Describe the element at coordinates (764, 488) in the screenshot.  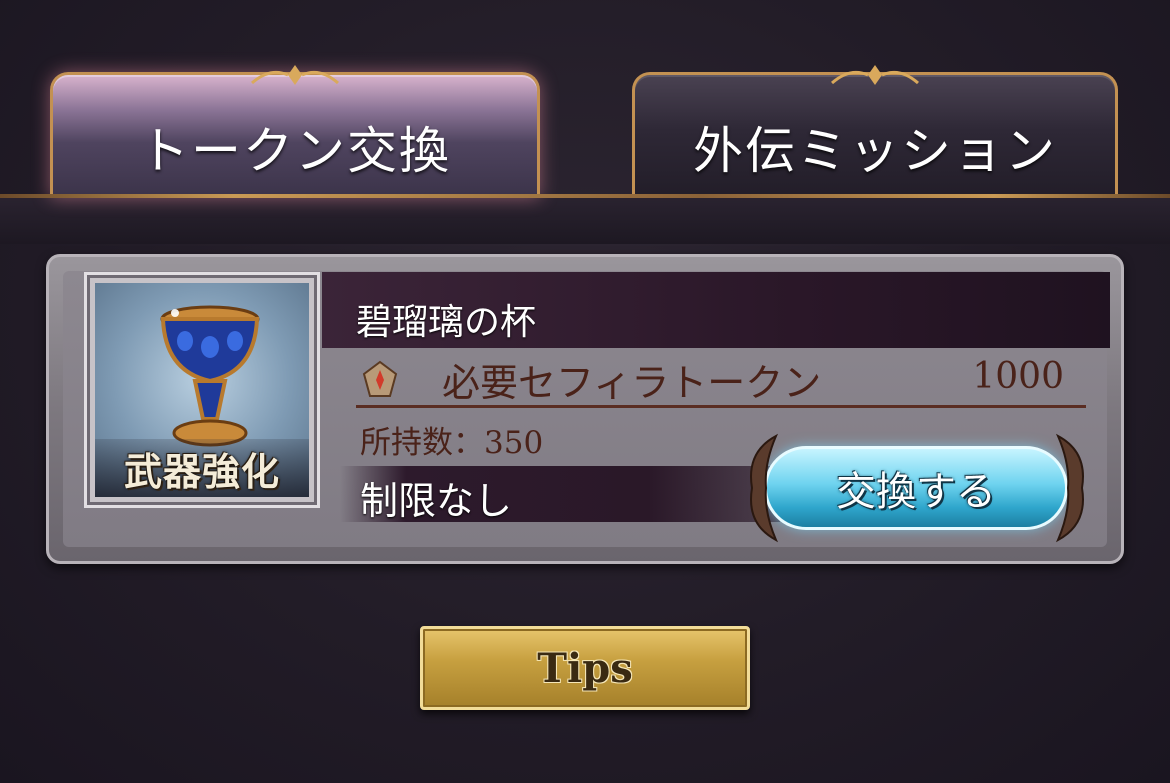
I see `button-left-cap-icon` at that location.